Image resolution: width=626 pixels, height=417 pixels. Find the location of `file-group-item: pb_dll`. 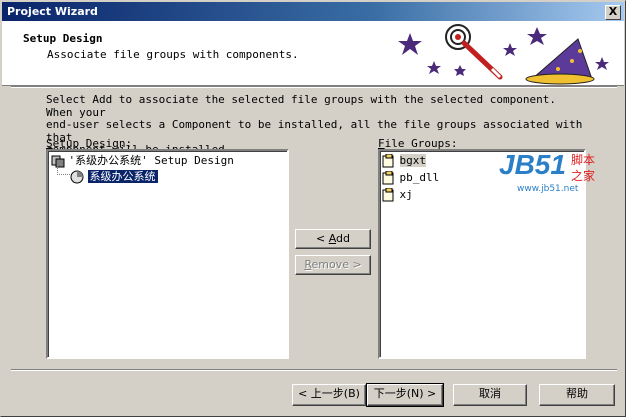

file-group-item: pb_dll is located at coordinates (410, 177).